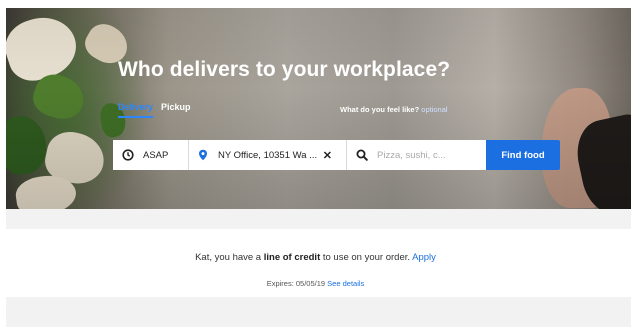  I want to click on search-bar: ASAP NY Office, 10351 Wa ... ✕ Find food, so click(336, 155).